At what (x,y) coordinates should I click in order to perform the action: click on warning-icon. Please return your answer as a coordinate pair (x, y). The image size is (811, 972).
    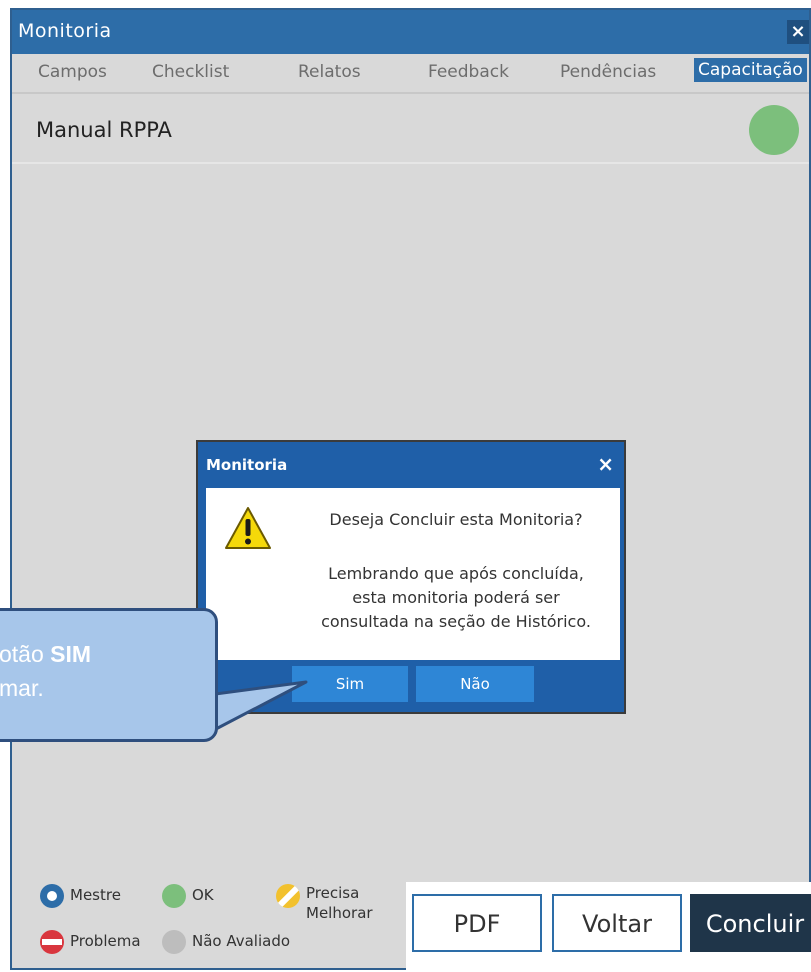
    Looking at the image, I should click on (248, 528).